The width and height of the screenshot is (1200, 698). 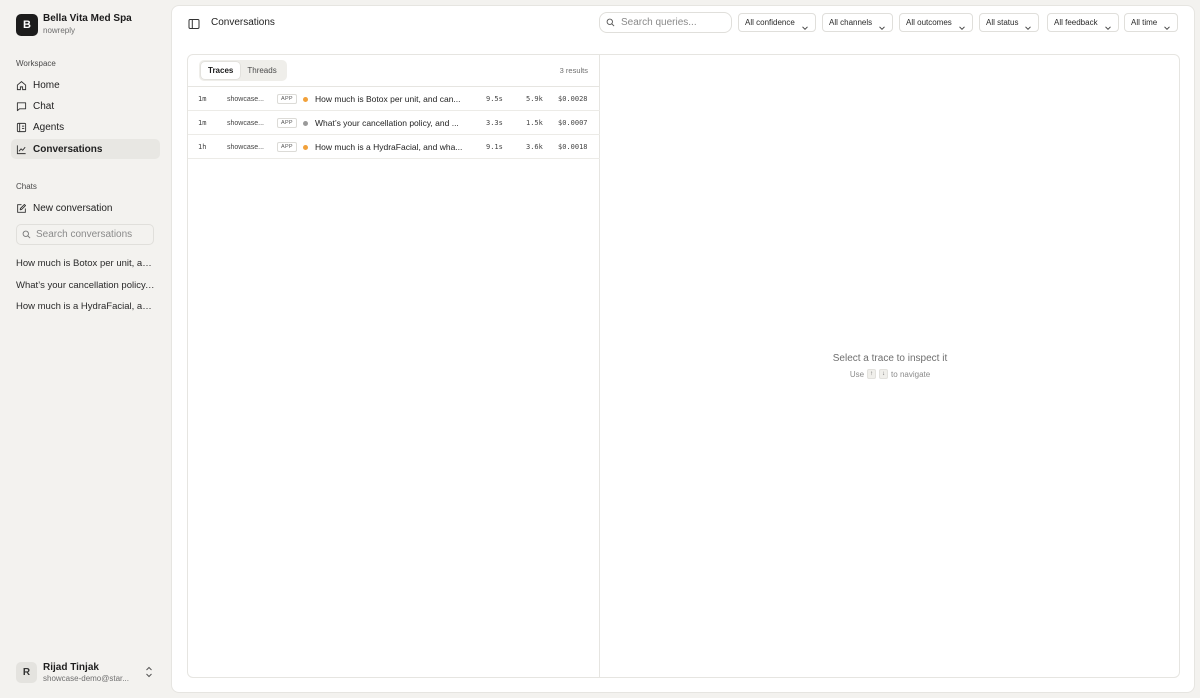 I want to click on trace-tokens: 1.5k, so click(x=534, y=123).